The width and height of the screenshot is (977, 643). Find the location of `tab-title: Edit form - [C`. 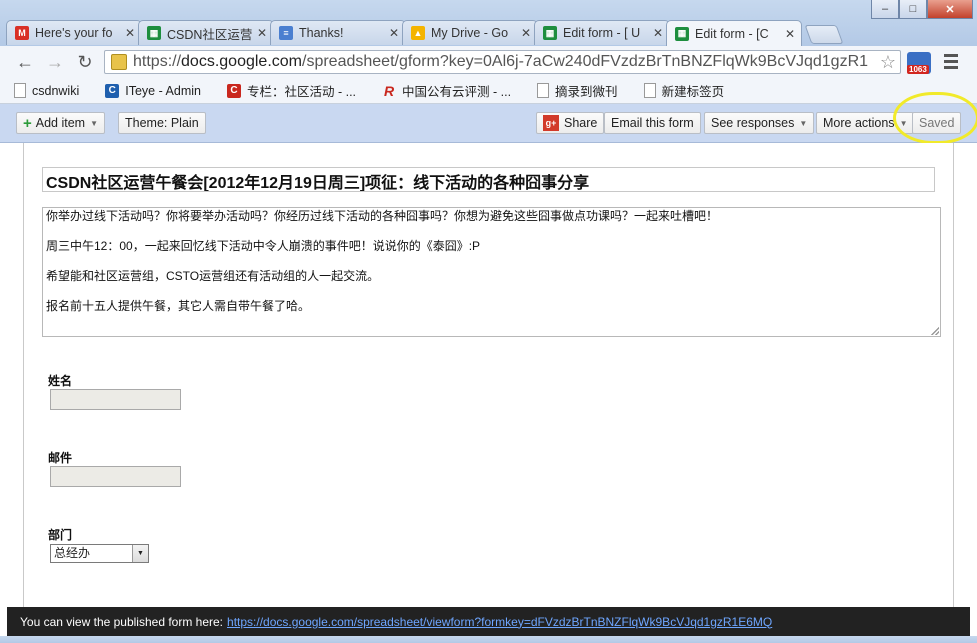

tab-title: Edit form - [C is located at coordinates (732, 33).